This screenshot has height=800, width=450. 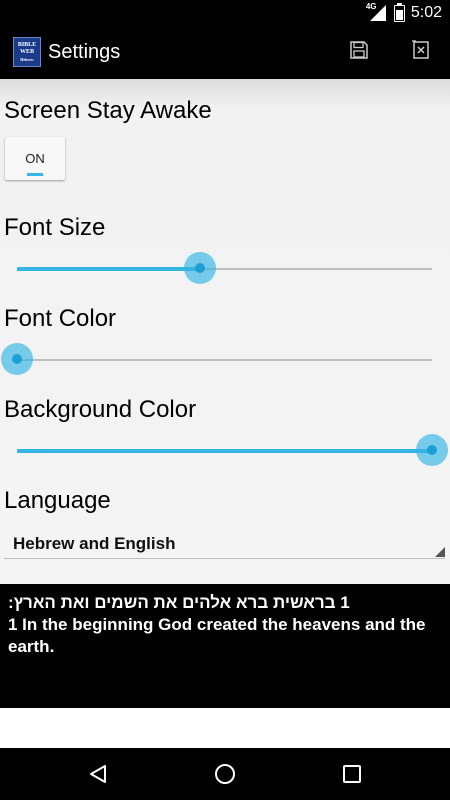 What do you see at coordinates (100, 409) in the screenshot?
I see `background-color-label: Background Color` at bounding box center [100, 409].